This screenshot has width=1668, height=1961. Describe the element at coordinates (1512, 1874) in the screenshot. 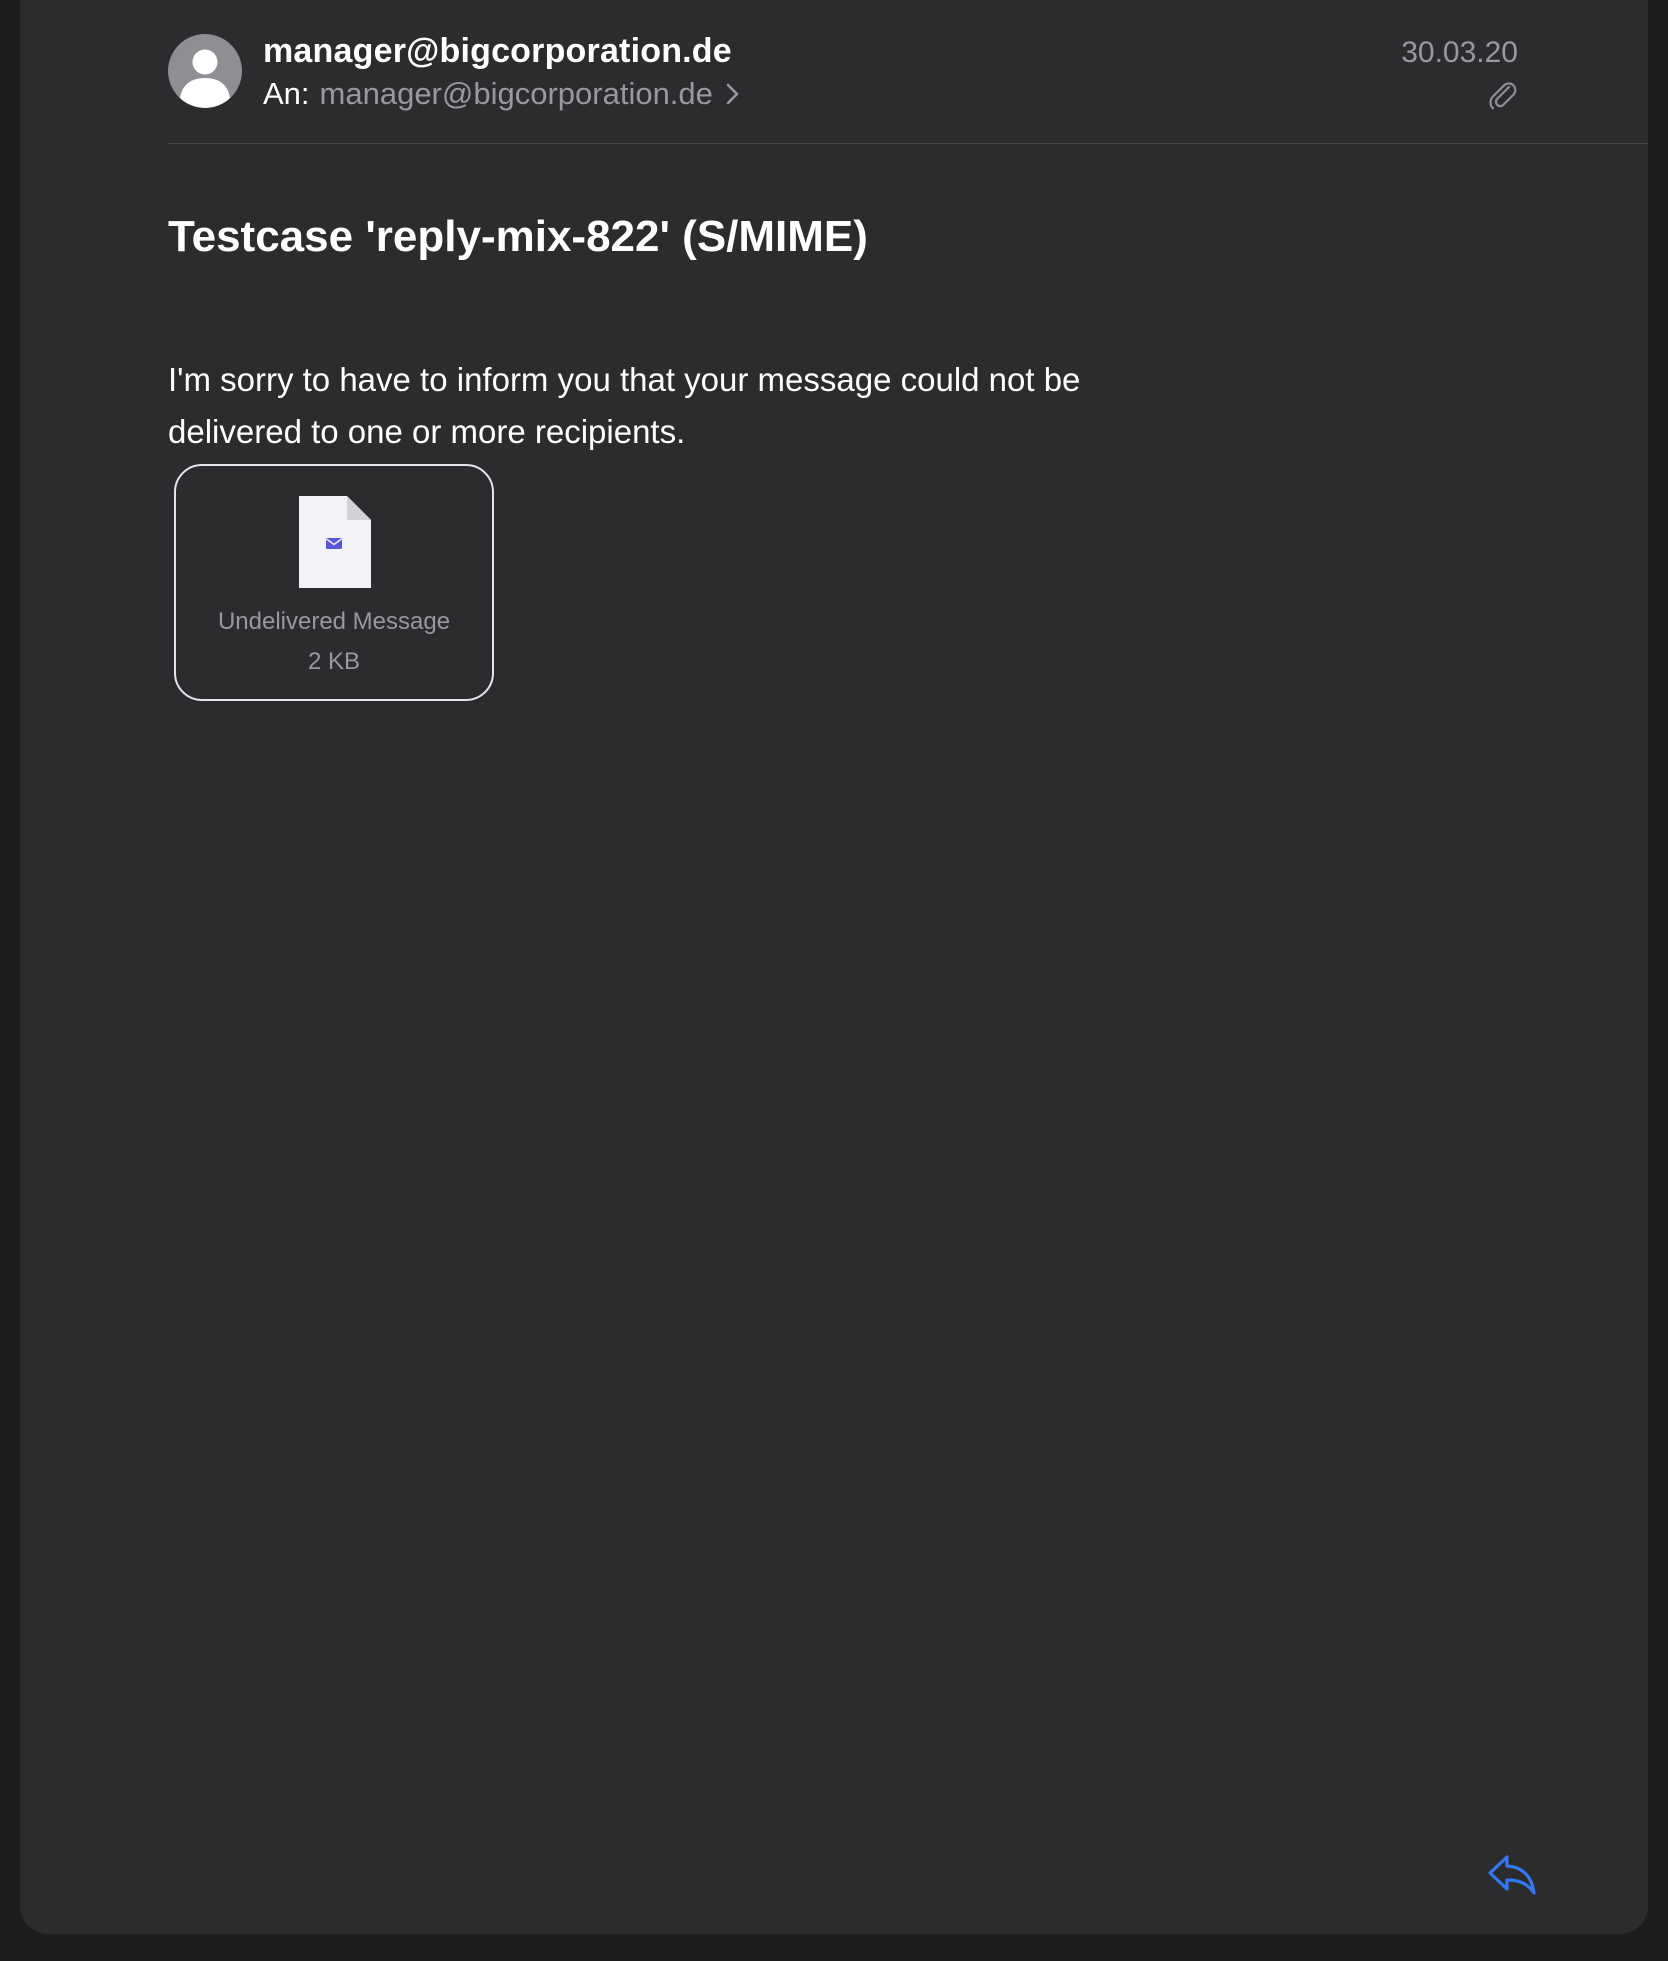

I see `reply-arrow-icon` at that location.